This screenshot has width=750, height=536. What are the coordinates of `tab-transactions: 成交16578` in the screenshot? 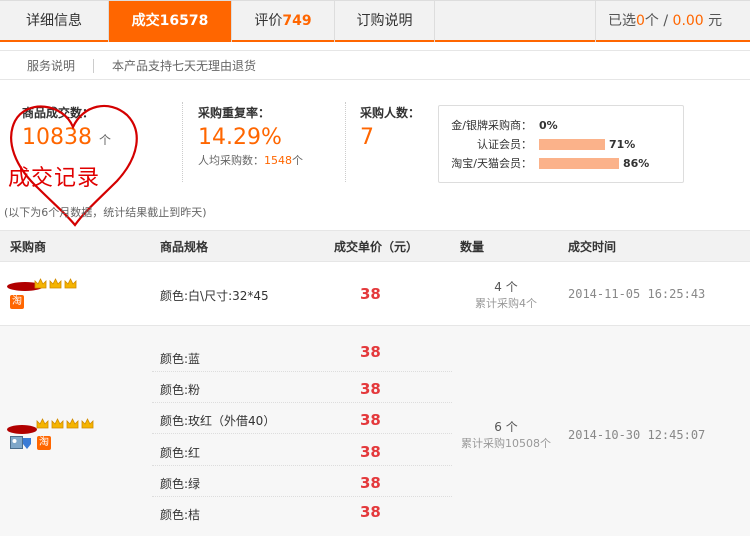 It's located at (170, 21).